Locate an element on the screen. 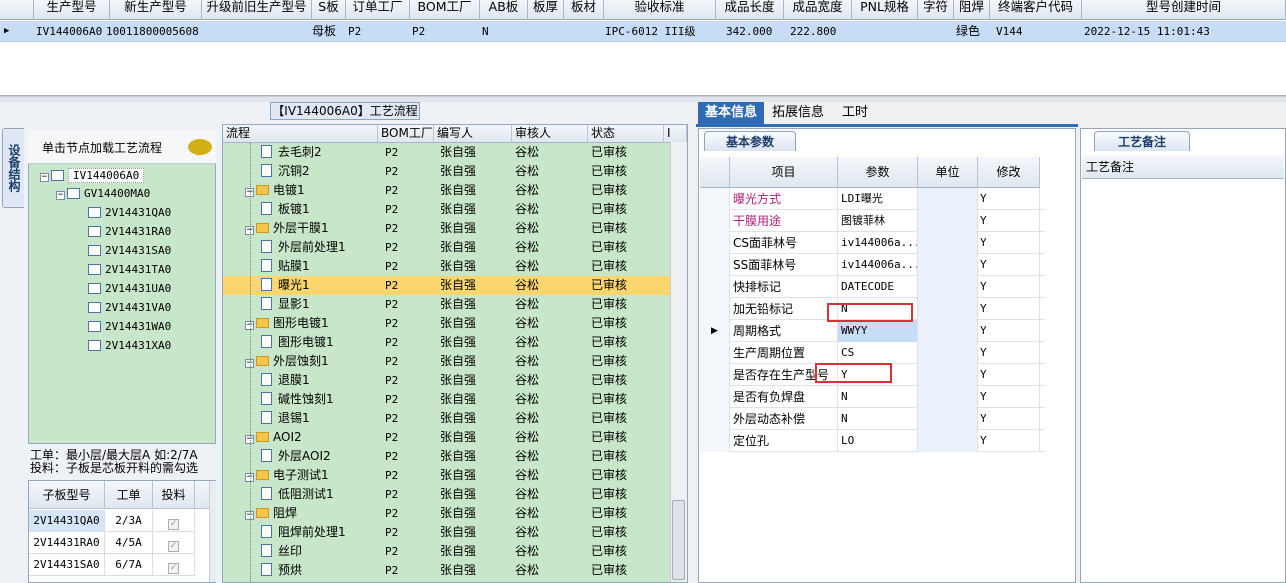  col-header: 投料 is located at coordinates (174, 495).